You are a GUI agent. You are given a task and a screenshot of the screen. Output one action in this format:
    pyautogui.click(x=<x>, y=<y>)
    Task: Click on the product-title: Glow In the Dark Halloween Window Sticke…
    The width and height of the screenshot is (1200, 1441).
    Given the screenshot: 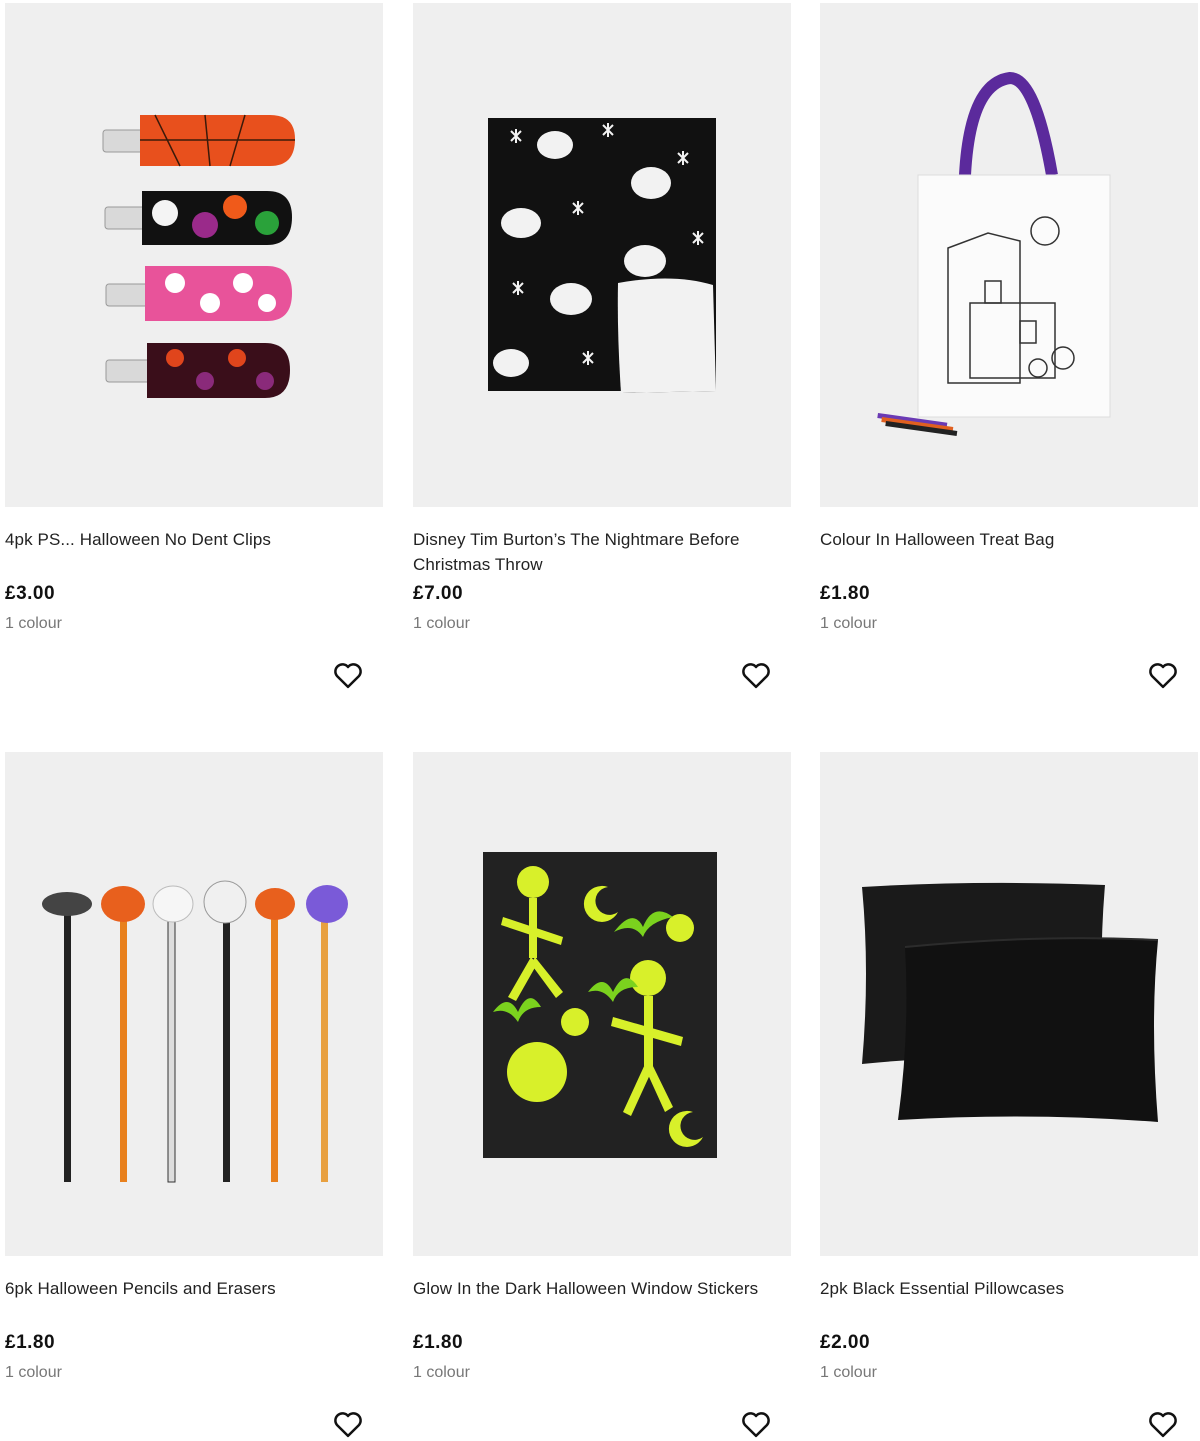 What is the action you would take?
    pyautogui.click(x=602, y=1288)
    